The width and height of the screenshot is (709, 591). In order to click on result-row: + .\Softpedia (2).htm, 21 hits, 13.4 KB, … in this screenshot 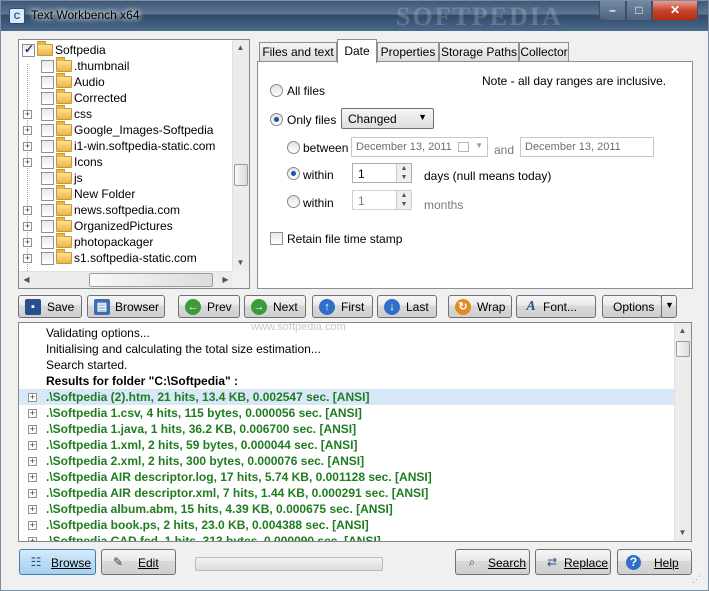, I will do `click(346, 397)`.